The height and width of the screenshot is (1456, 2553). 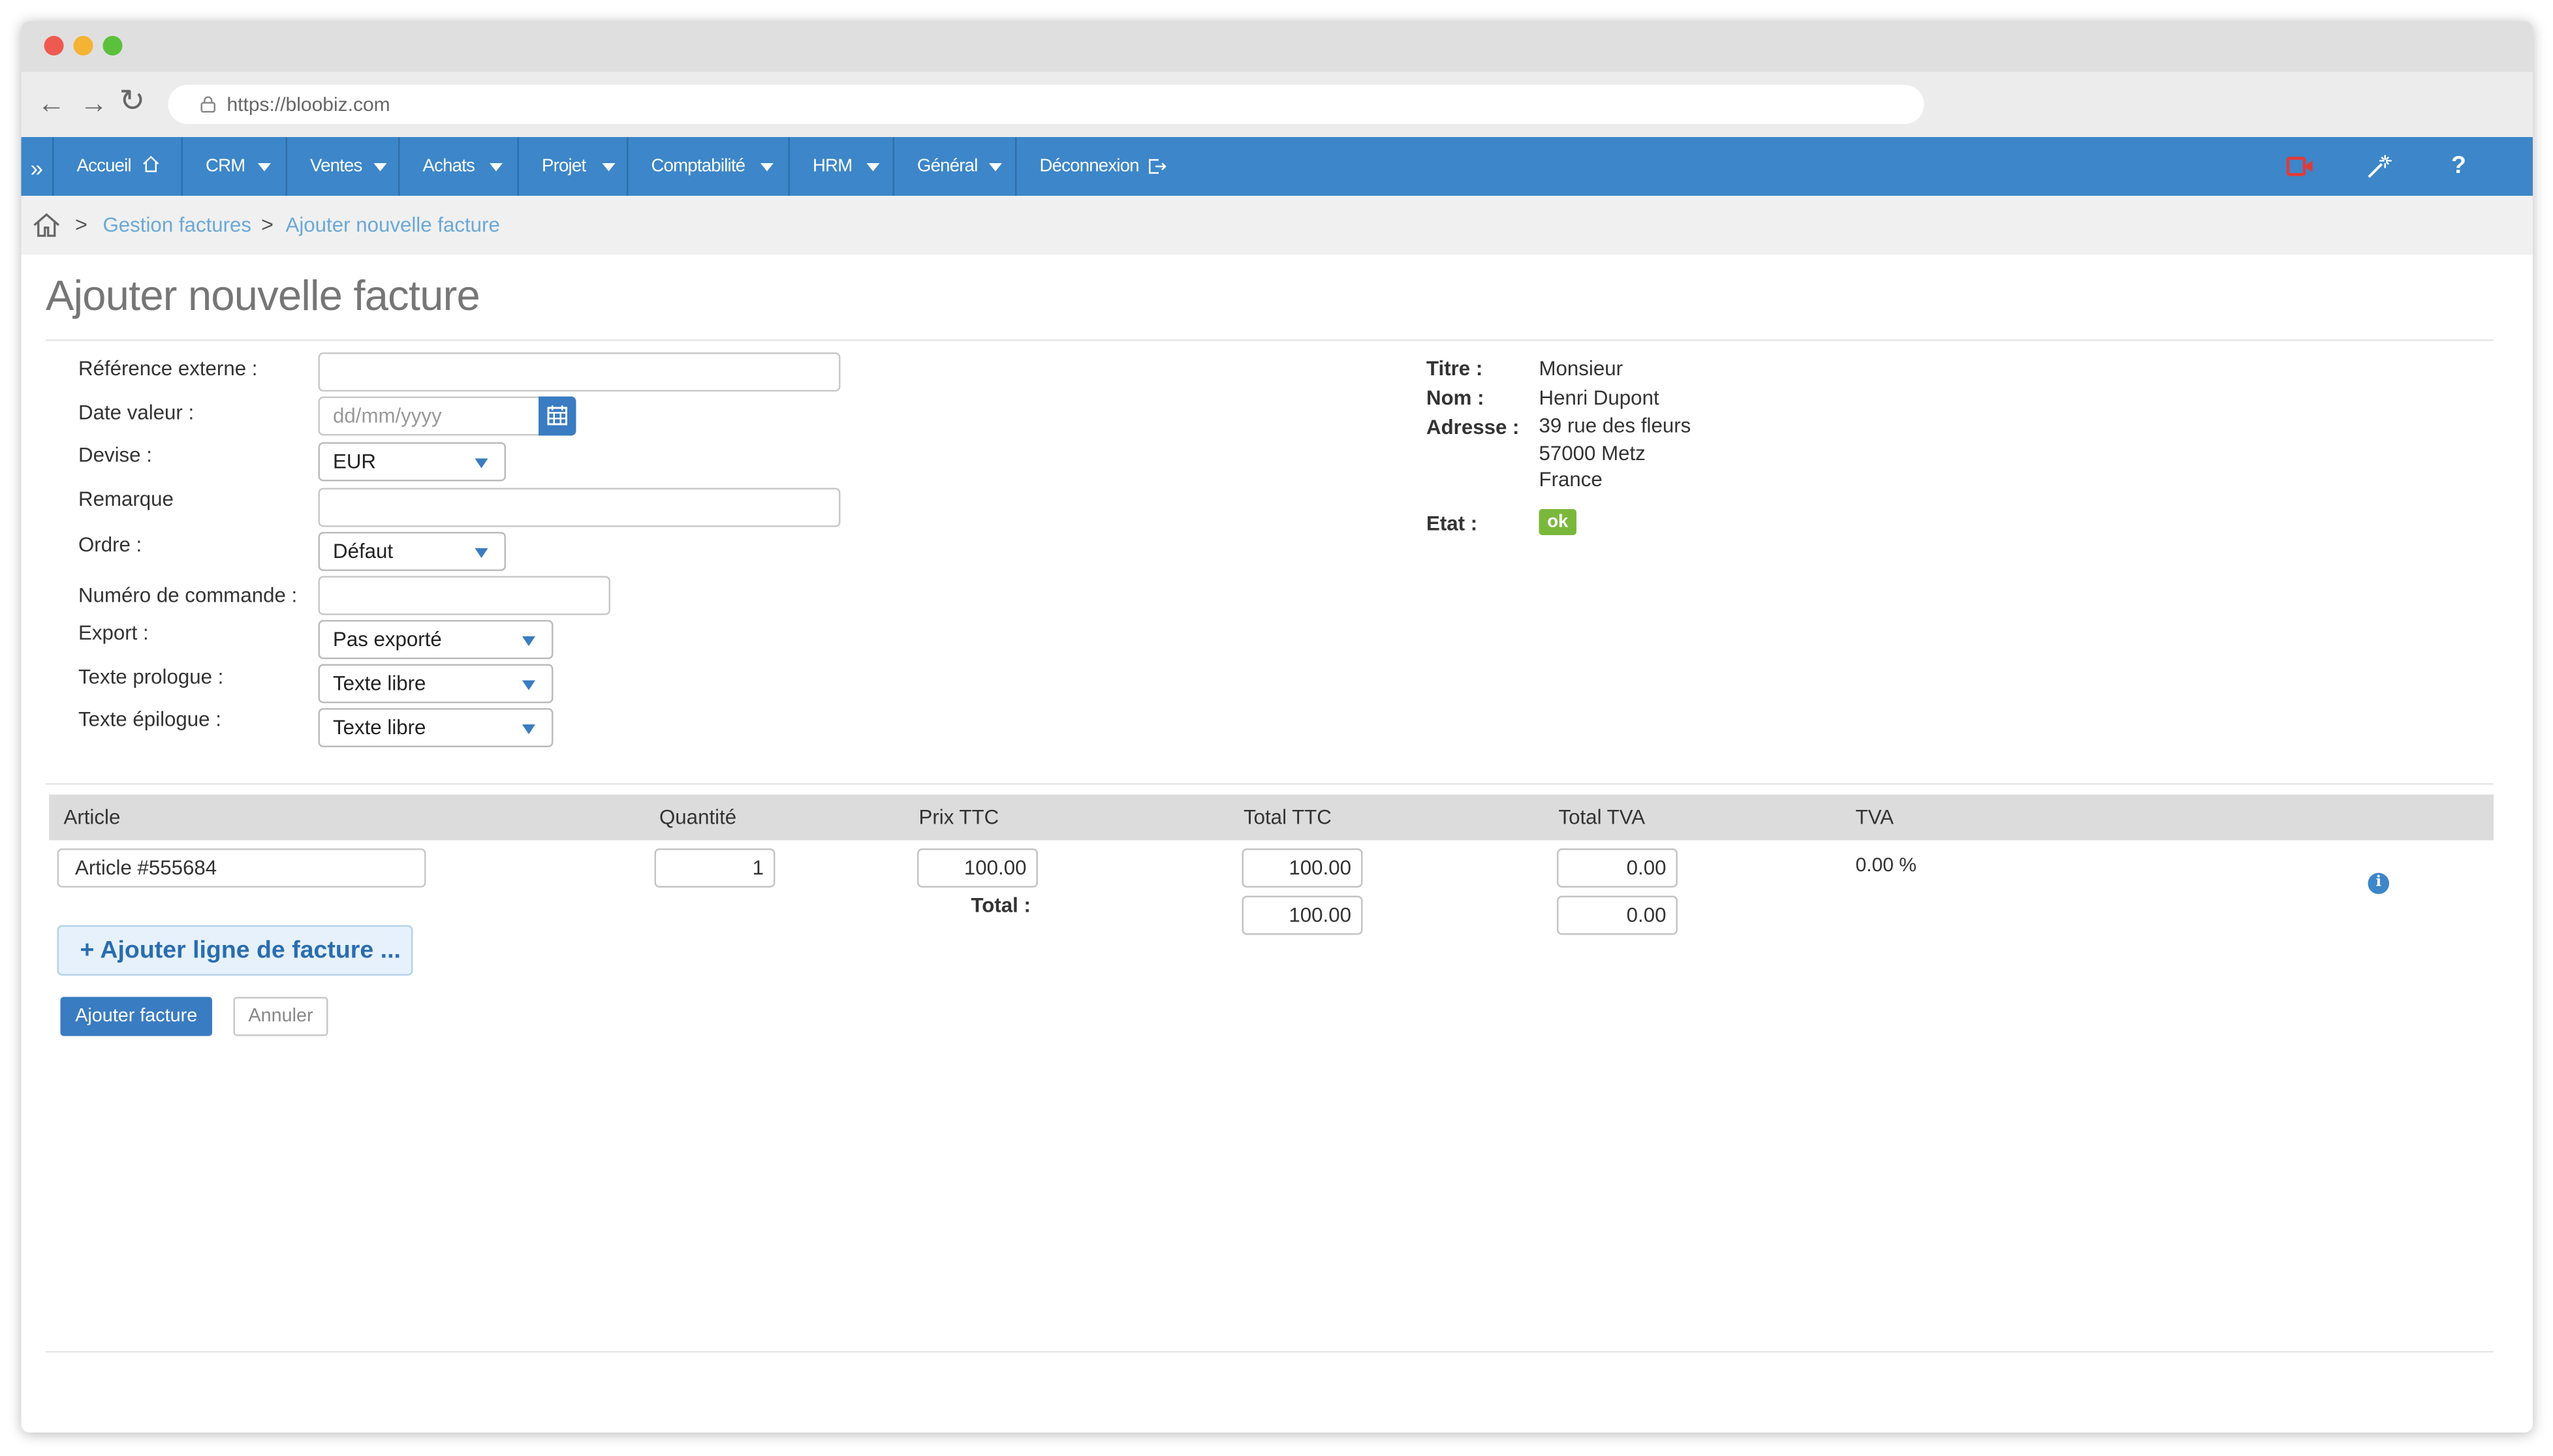 What do you see at coordinates (699, 166) in the screenshot?
I see `menu-item-label: Comptabilité` at bounding box center [699, 166].